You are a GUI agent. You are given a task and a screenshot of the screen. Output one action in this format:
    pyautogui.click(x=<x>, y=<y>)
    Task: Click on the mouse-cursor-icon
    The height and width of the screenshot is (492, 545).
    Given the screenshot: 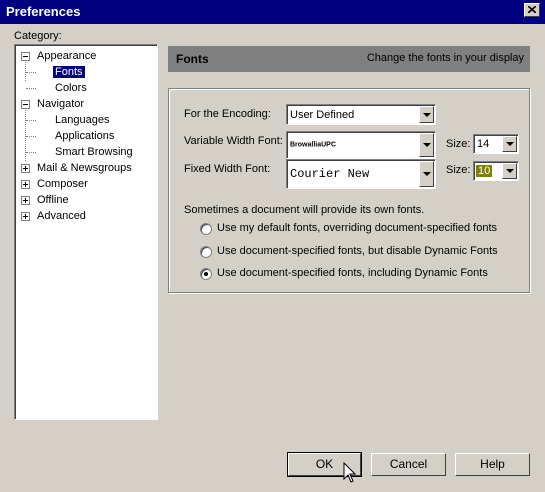 What is the action you would take?
    pyautogui.click(x=350, y=472)
    